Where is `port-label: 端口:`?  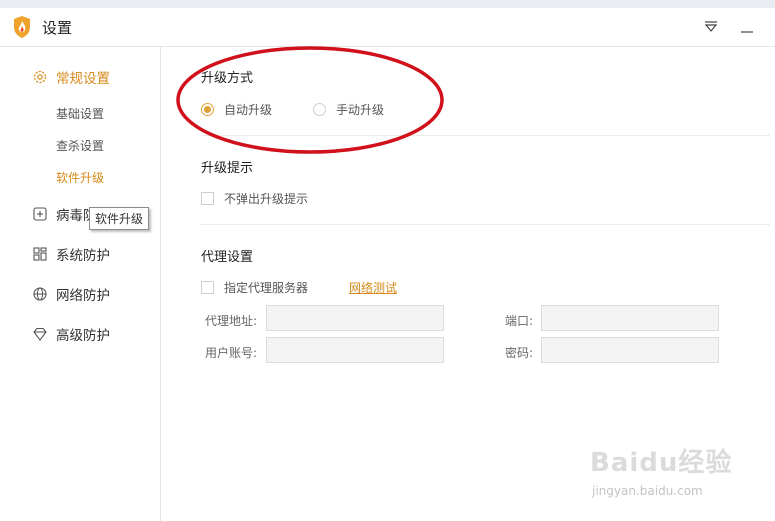 port-label: 端口: is located at coordinates (519, 321).